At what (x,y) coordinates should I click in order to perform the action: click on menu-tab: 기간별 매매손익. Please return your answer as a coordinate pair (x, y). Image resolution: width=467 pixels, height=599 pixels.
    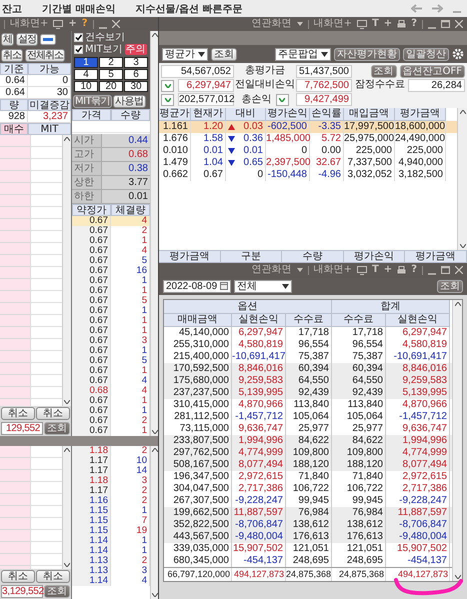
    Looking at the image, I should click on (79, 9).